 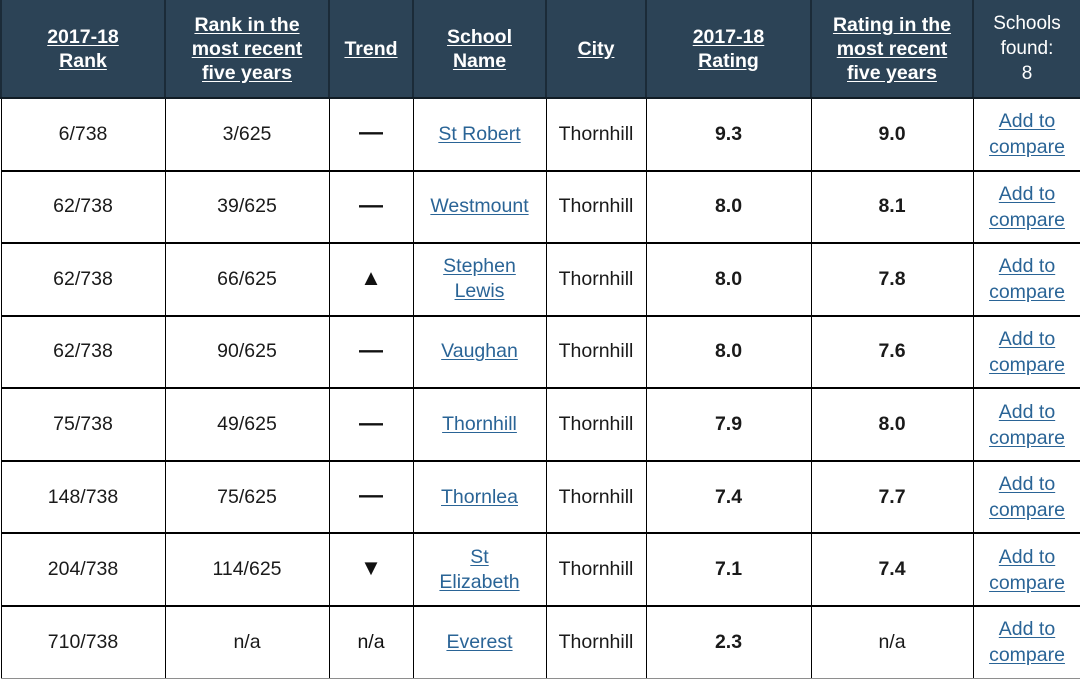 I want to click on column-sort-label: Rank in the most recent five years, so click(x=247, y=48).